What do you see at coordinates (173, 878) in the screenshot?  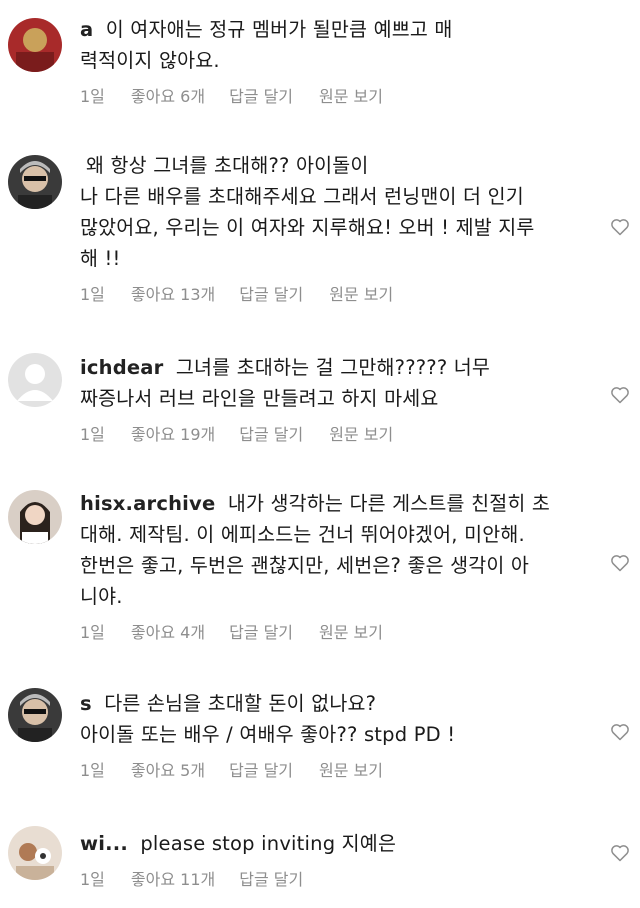 I see `comment-likes: 좋아요 11개` at bounding box center [173, 878].